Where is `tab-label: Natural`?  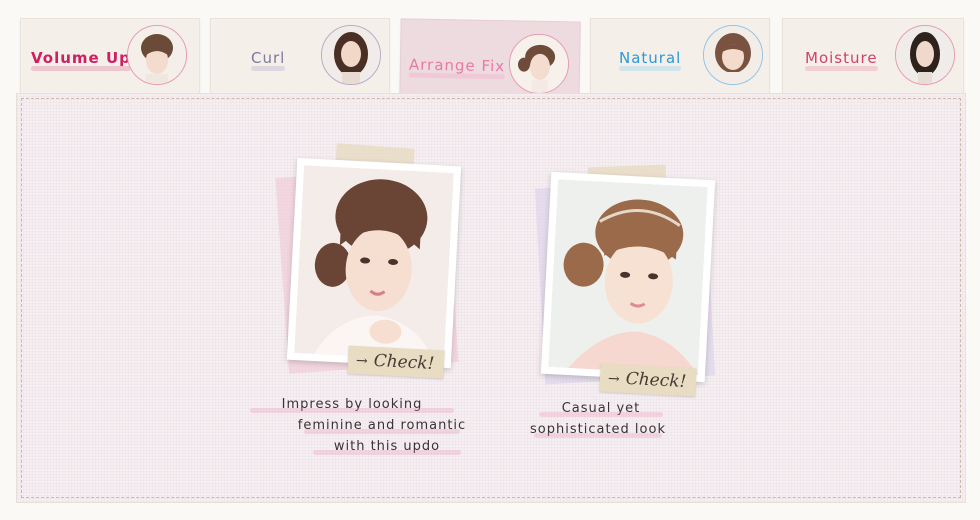 tab-label: Natural is located at coordinates (650, 60).